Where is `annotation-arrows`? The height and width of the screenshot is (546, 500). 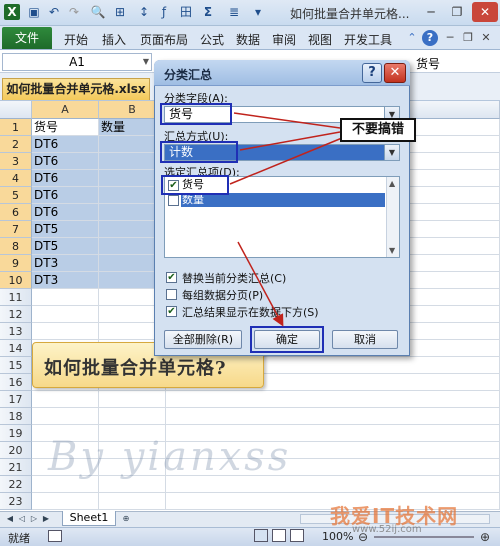 annotation-arrows is located at coordinates (286, 219).